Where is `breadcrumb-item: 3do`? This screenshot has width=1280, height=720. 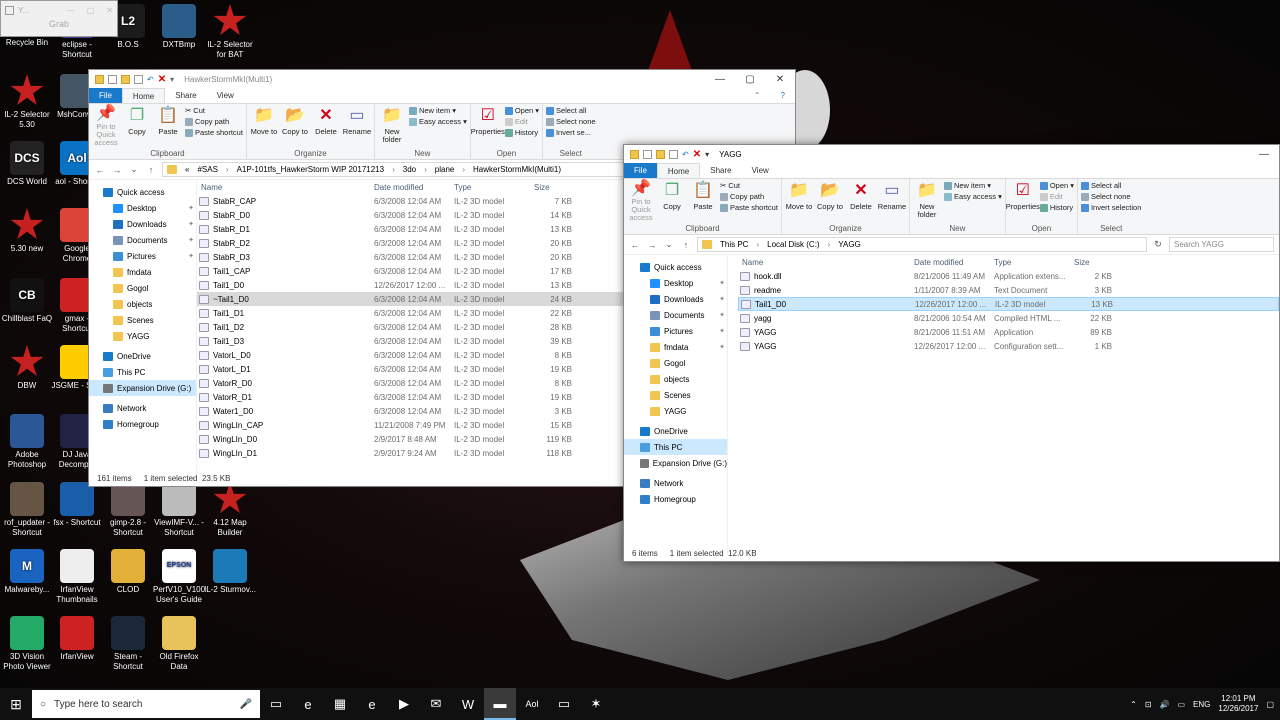
breadcrumb-item: 3do is located at coordinates (409, 169).